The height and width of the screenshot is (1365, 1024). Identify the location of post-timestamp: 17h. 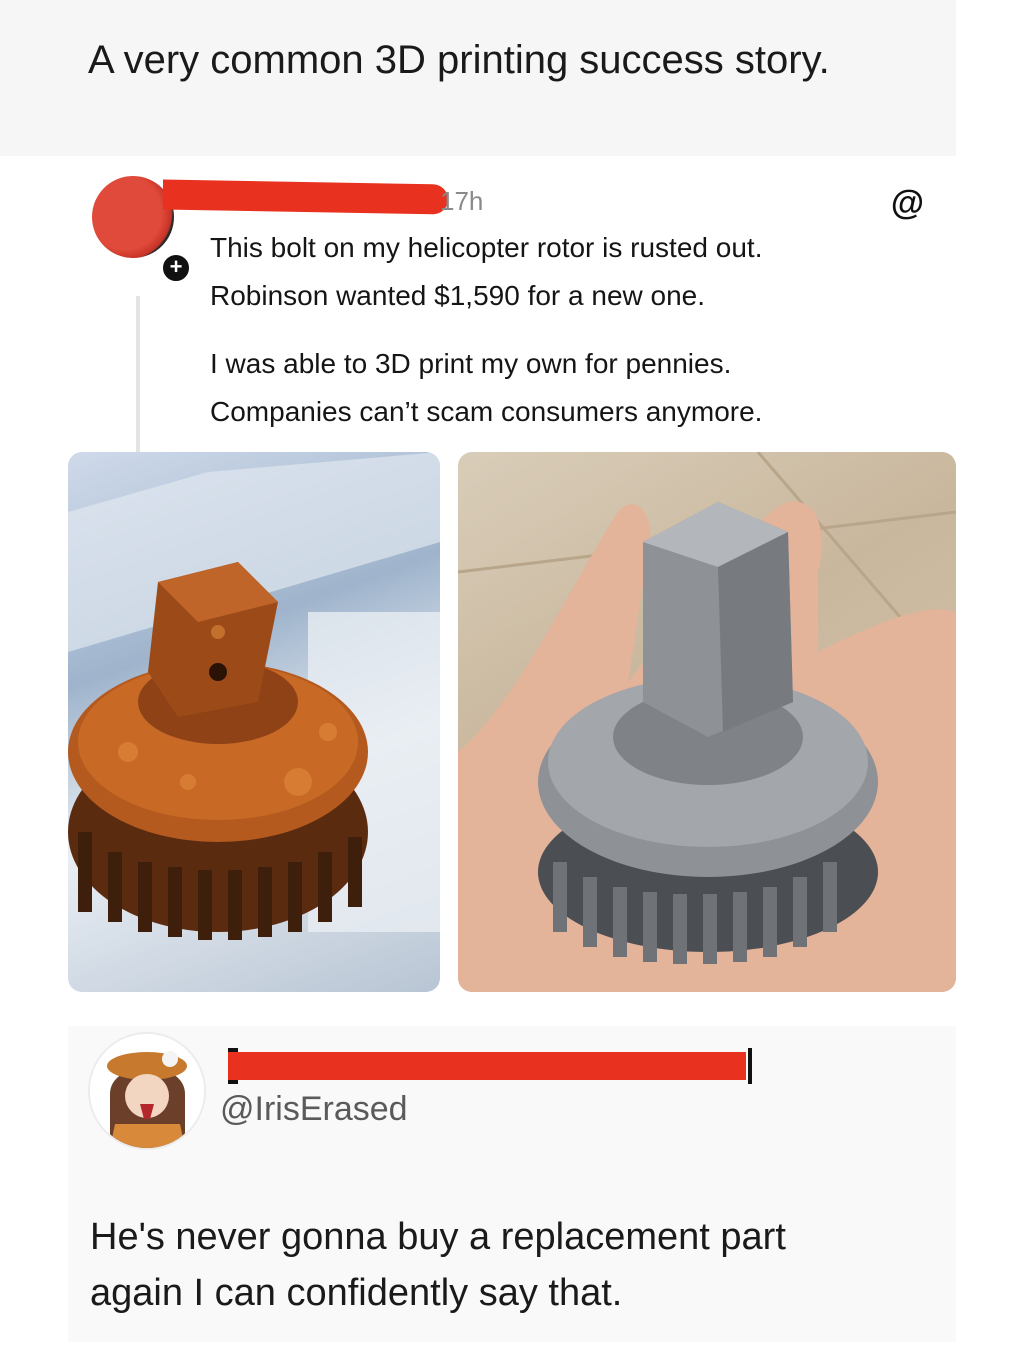
(462, 201).